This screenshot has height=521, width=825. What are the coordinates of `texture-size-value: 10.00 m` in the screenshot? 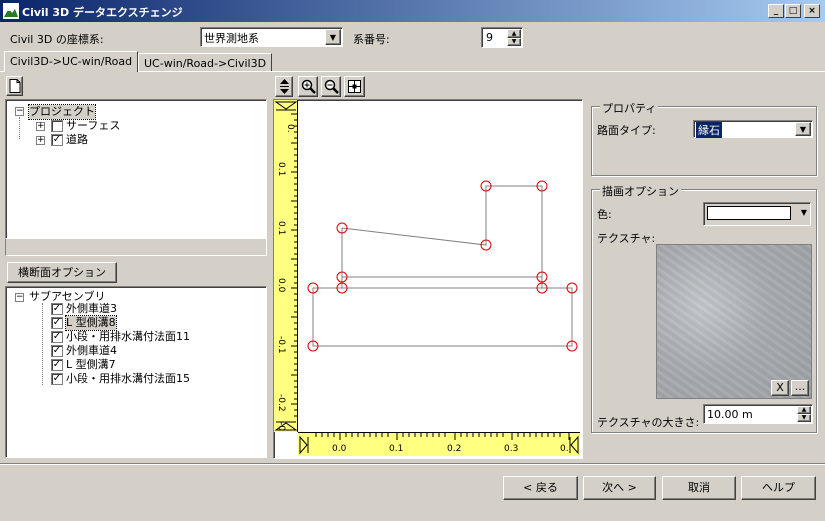 It's located at (730, 414).